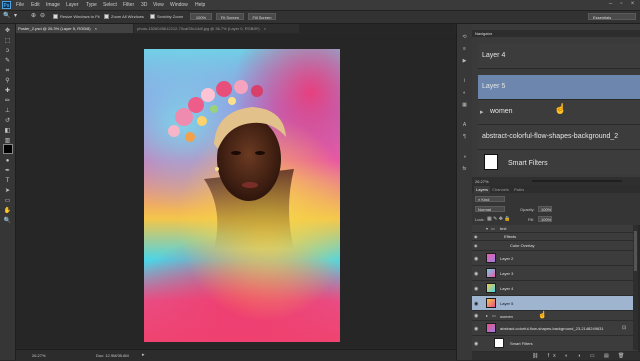  Describe the element at coordinates (144, 5) in the screenshot. I see `menu-3d: 3D` at that location.